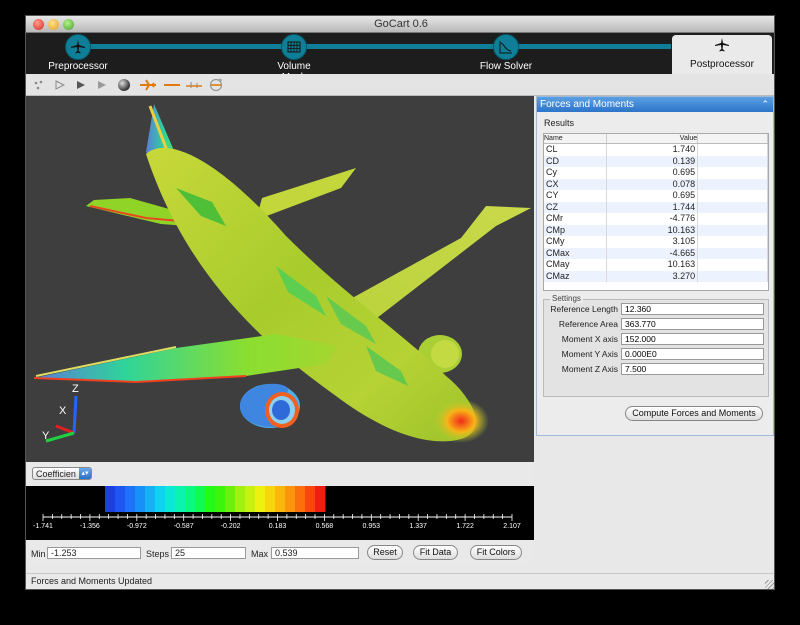 The height and width of the screenshot is (625, 800). I want to click on step-icon, so click(102, 85).